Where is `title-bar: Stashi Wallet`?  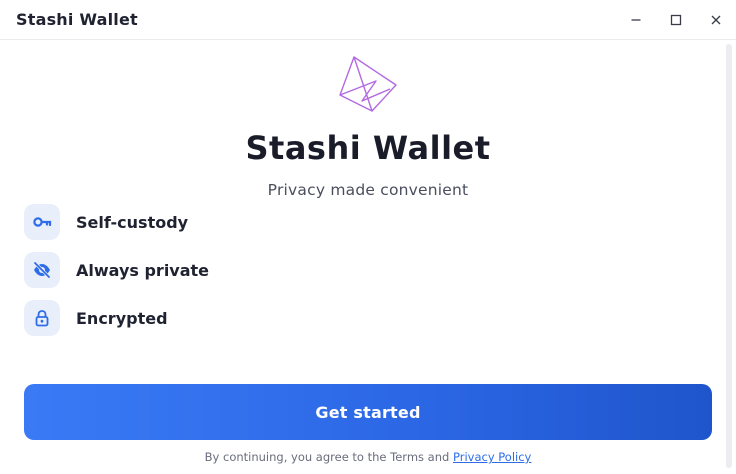 title-bar: Stashi Wallet is located at coordinates (368, 20).